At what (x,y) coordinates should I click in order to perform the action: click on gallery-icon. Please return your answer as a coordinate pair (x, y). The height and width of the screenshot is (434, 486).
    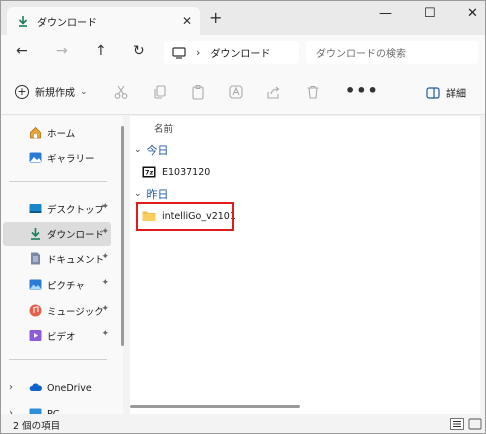
    Looking at the image, I should click on (35, 157).